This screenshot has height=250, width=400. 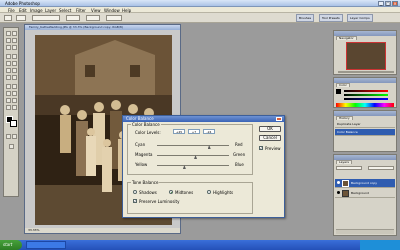 What do you see at coordinates (14, 136) in the screenshot?
I see `quick-mask-icon` at bounding box center [14, 136].